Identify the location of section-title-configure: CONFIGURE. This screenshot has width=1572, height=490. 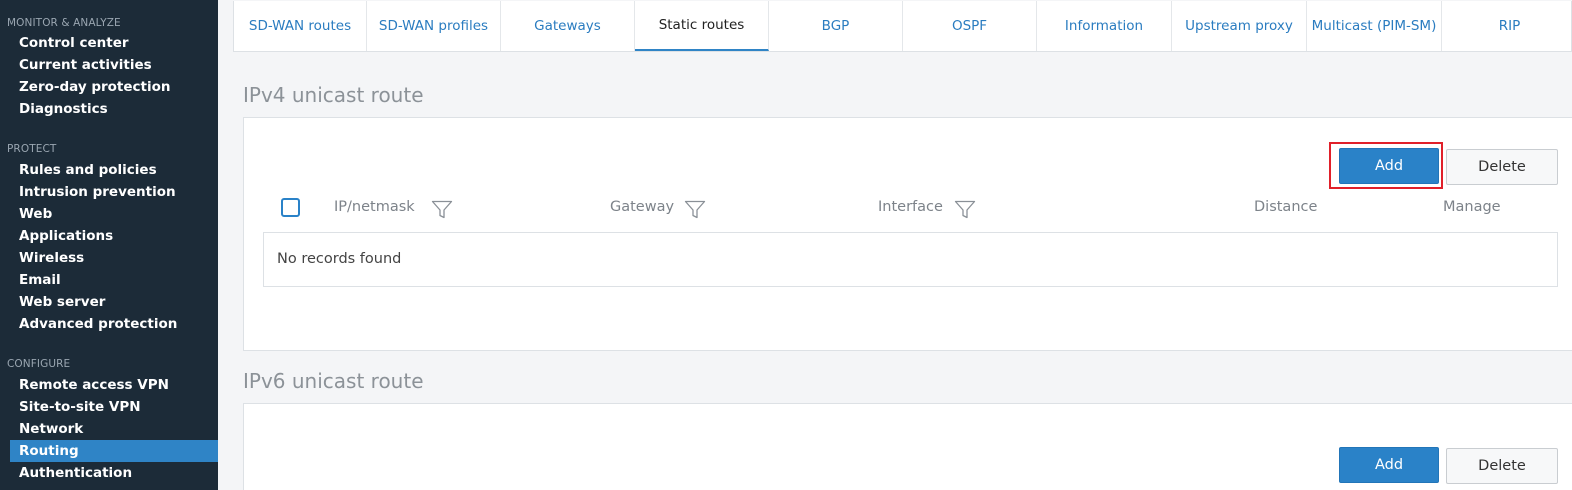
(39, 364).